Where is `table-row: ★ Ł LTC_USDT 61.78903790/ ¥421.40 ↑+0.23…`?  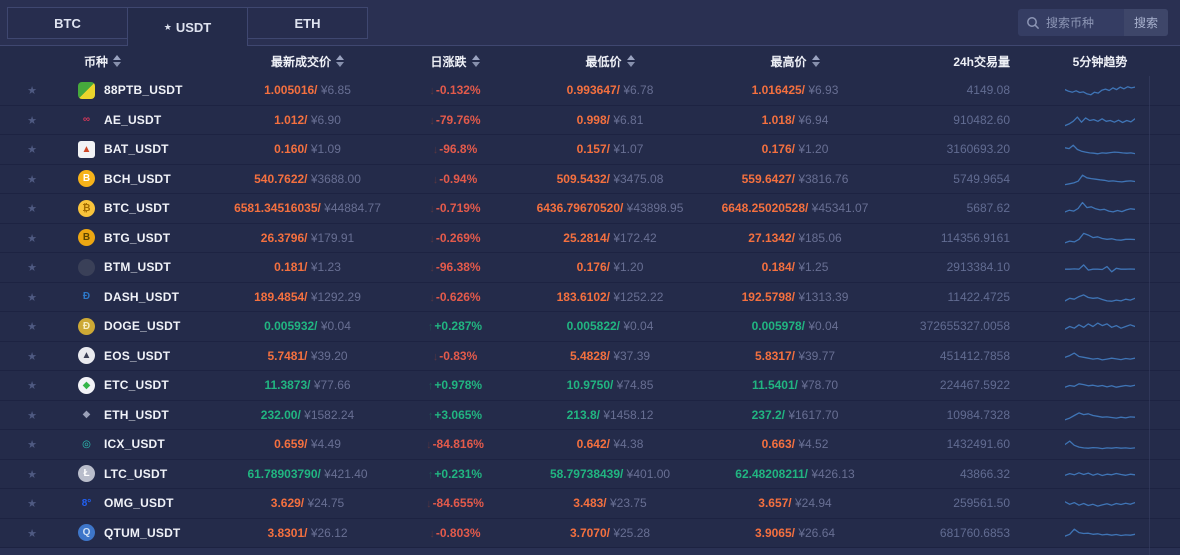
table-row: ★ Ł LTC_USDT 61.78903790/ ¥421.40 ↑+0.23… is located at coordinates (590, 474).